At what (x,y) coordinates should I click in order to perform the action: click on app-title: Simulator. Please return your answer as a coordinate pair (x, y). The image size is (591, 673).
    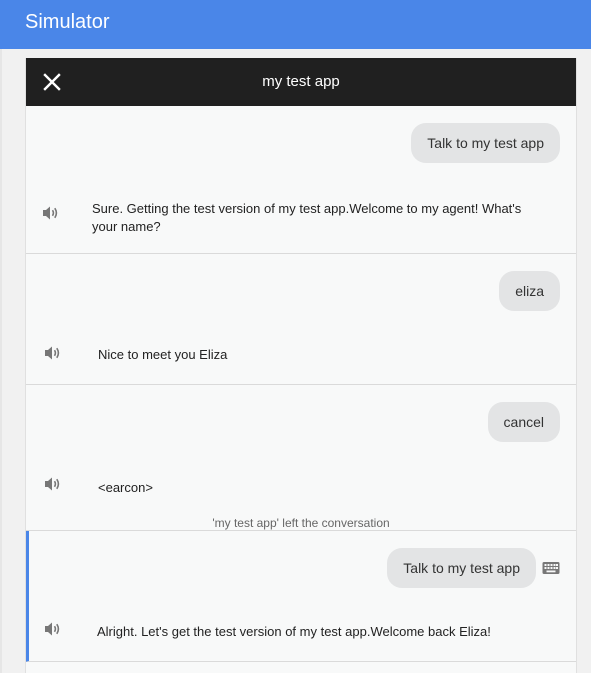
    Looking at the image, I should click on (67, 22).